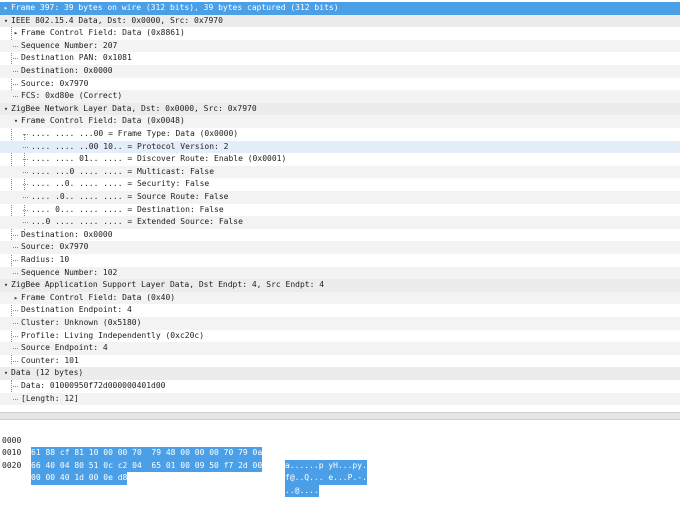 Image resolution: width=680 pixels, height=510 pixels. What do you see at coordinates (340, 260) in the screenshot?
I see `tree-row: Radius: 10` at bounding box center [340, 260].